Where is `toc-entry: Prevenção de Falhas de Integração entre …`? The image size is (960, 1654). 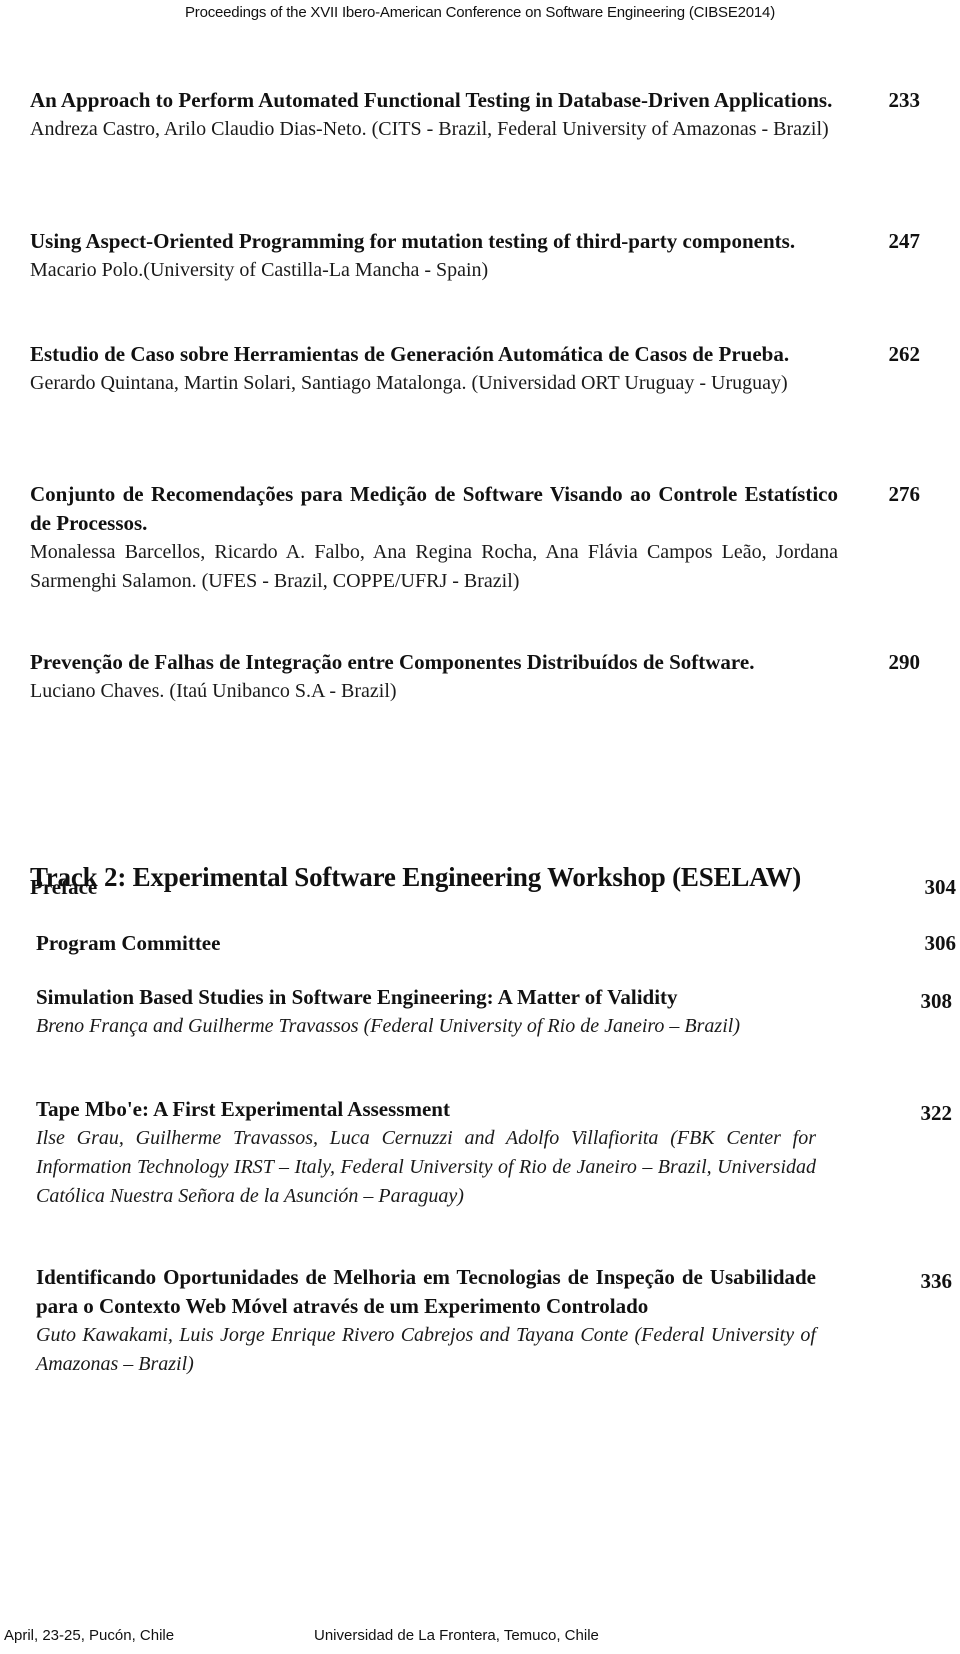 toc-entry: Prevenção de Falhas de Integração entre … is located at coordinates (475, 677).